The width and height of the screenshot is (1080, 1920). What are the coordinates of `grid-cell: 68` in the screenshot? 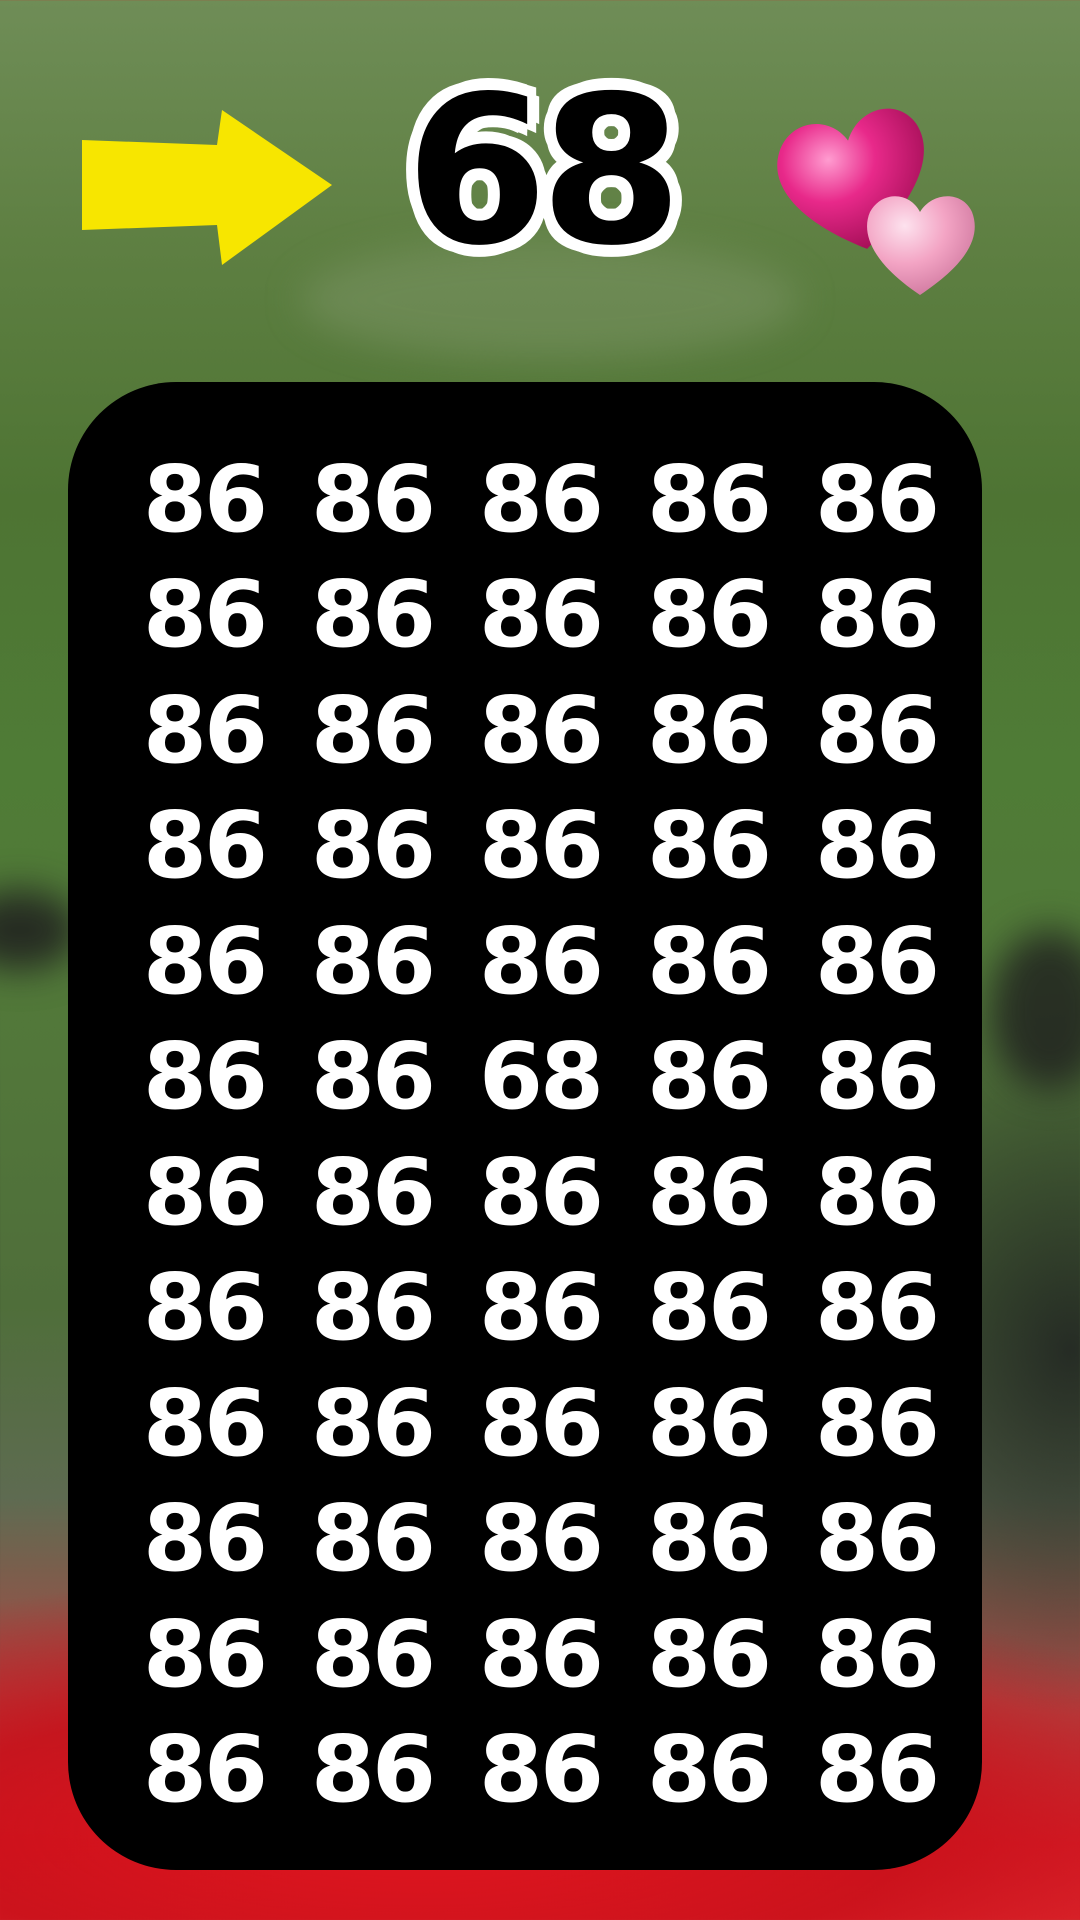 It's located at (540, 1078).